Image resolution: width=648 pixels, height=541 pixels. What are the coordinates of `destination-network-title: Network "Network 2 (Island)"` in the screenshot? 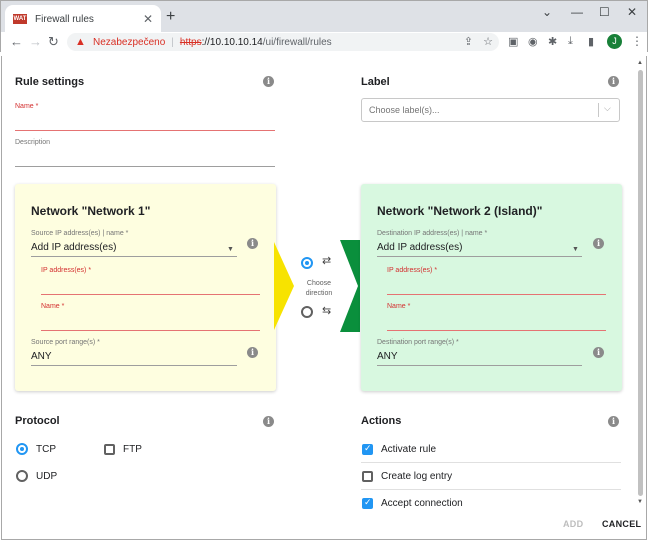 It's located at (460, 211).